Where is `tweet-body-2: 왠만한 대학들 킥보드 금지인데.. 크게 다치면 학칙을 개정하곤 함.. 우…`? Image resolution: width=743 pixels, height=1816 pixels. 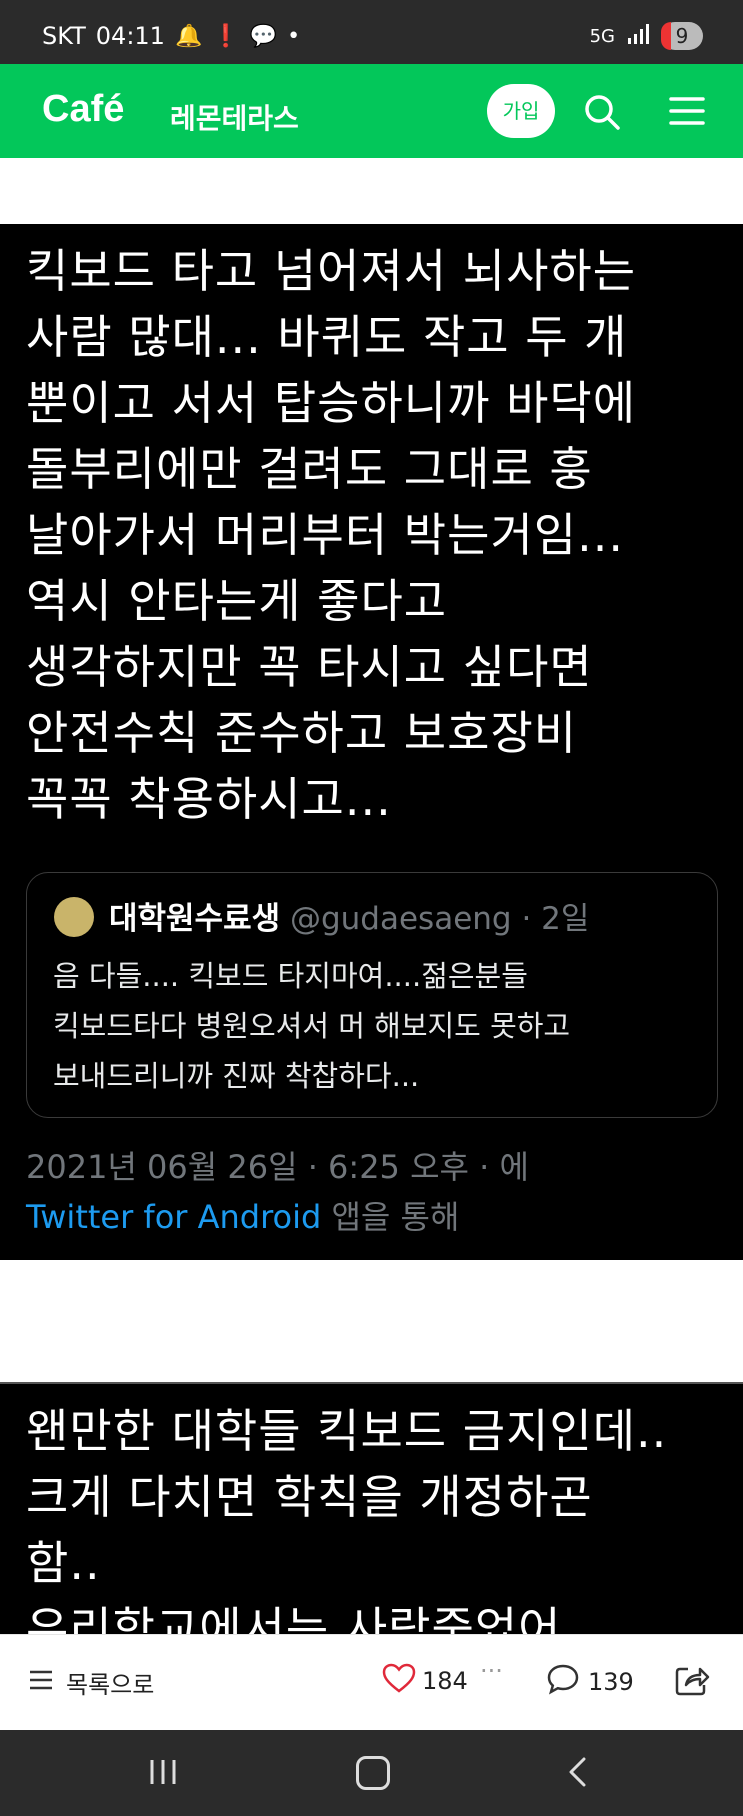 tweet-body-2: 왠만한 대학들 킥보드 금지인데.. 크게 다치면 학칙을 개정하곤 함.. 우… is located at coordinates (347, 1520).